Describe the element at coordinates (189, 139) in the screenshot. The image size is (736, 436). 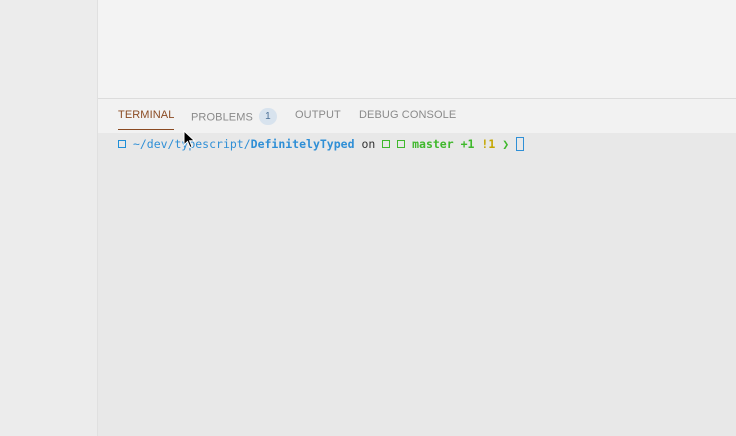
I see `mouse-pointer-icon` at that location.